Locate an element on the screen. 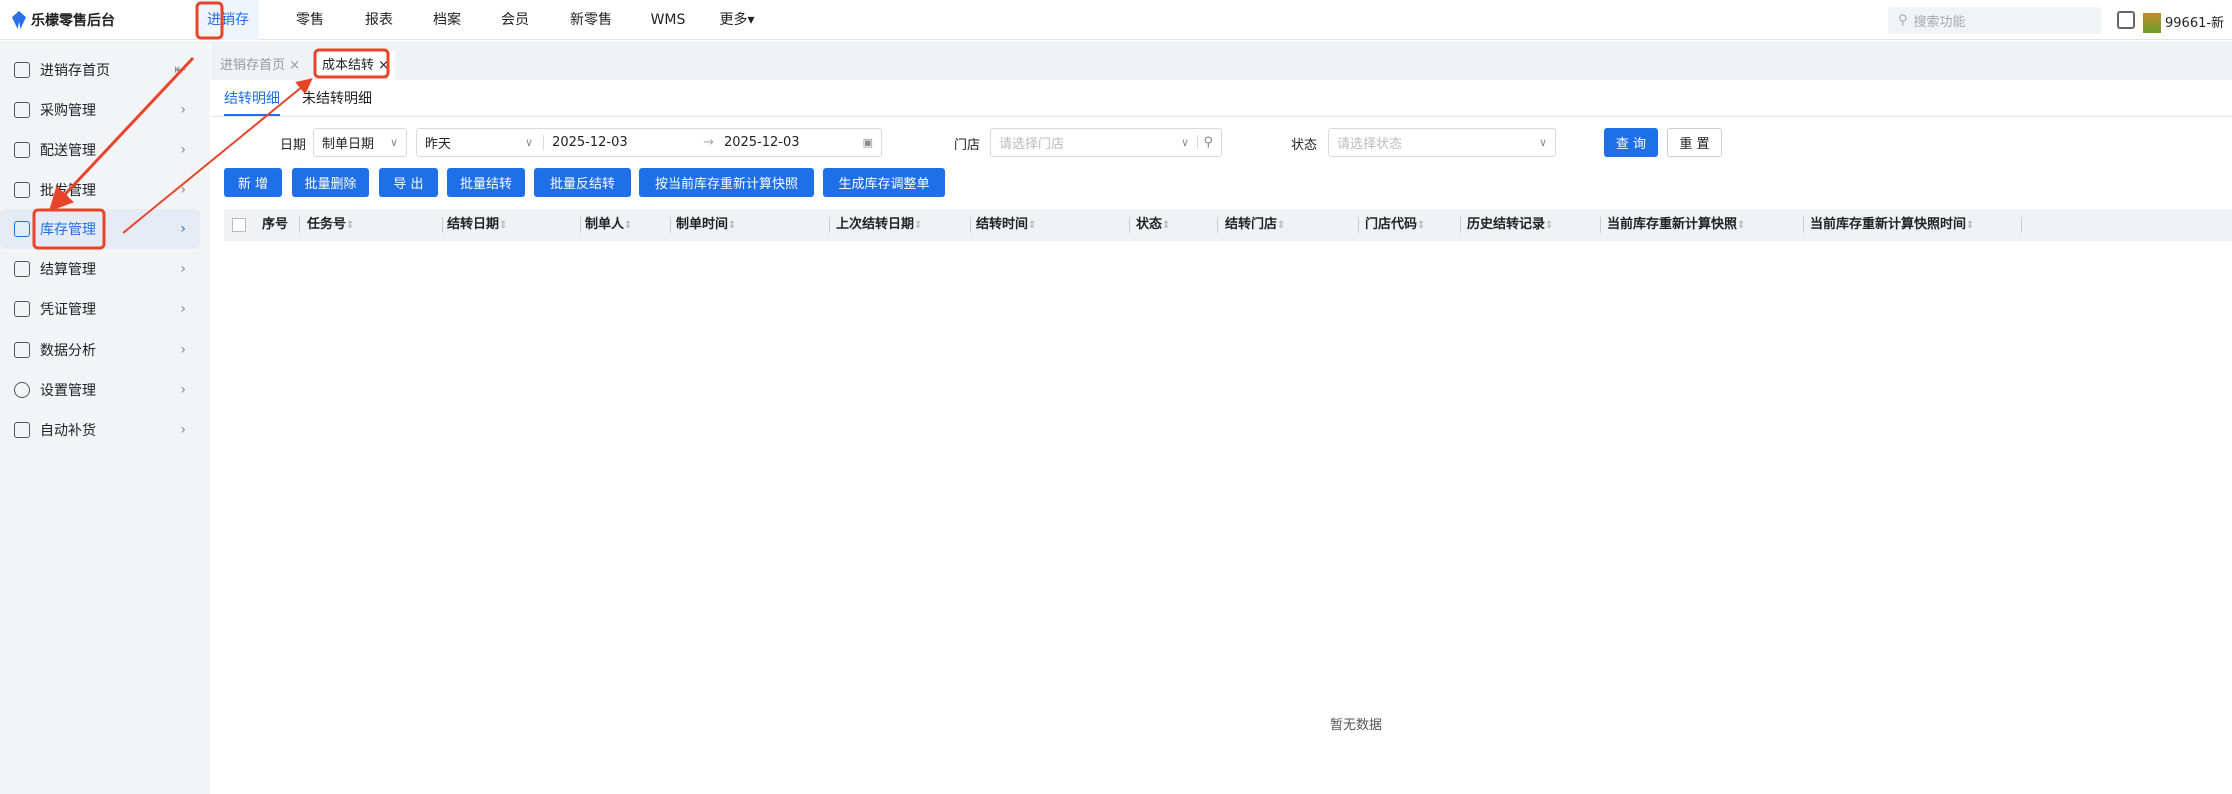 The image size is (2232, 794). recalc-snapshot-button: 按当前库存重新计算快照 is located at coordinates (726, 182).